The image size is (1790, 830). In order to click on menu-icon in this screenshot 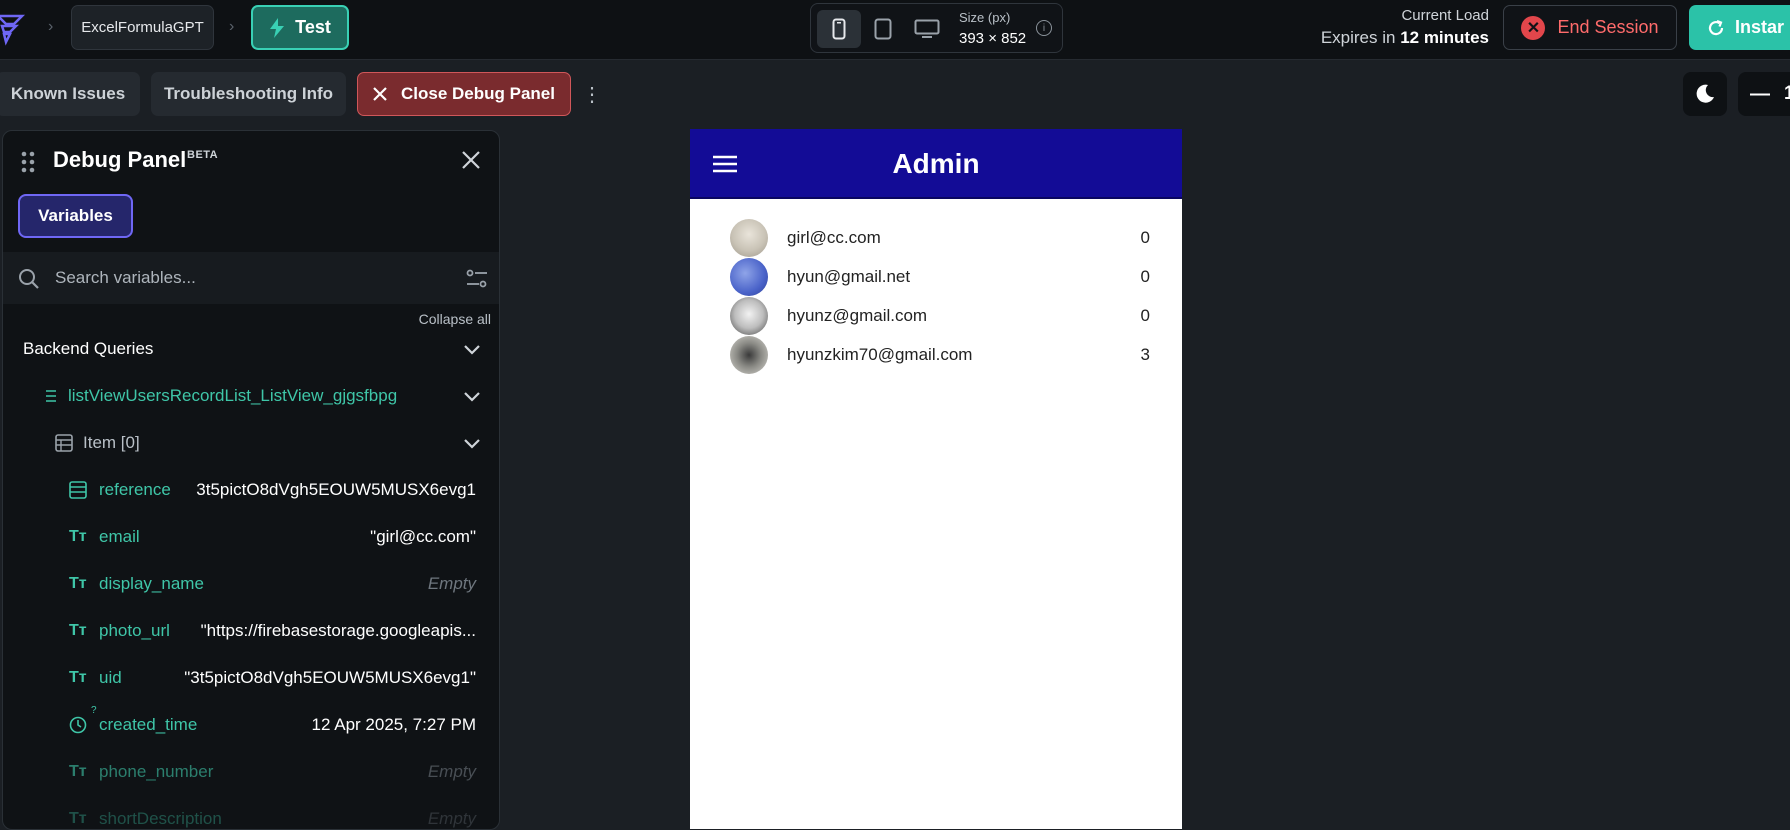, I will do `click(725, 164)`.